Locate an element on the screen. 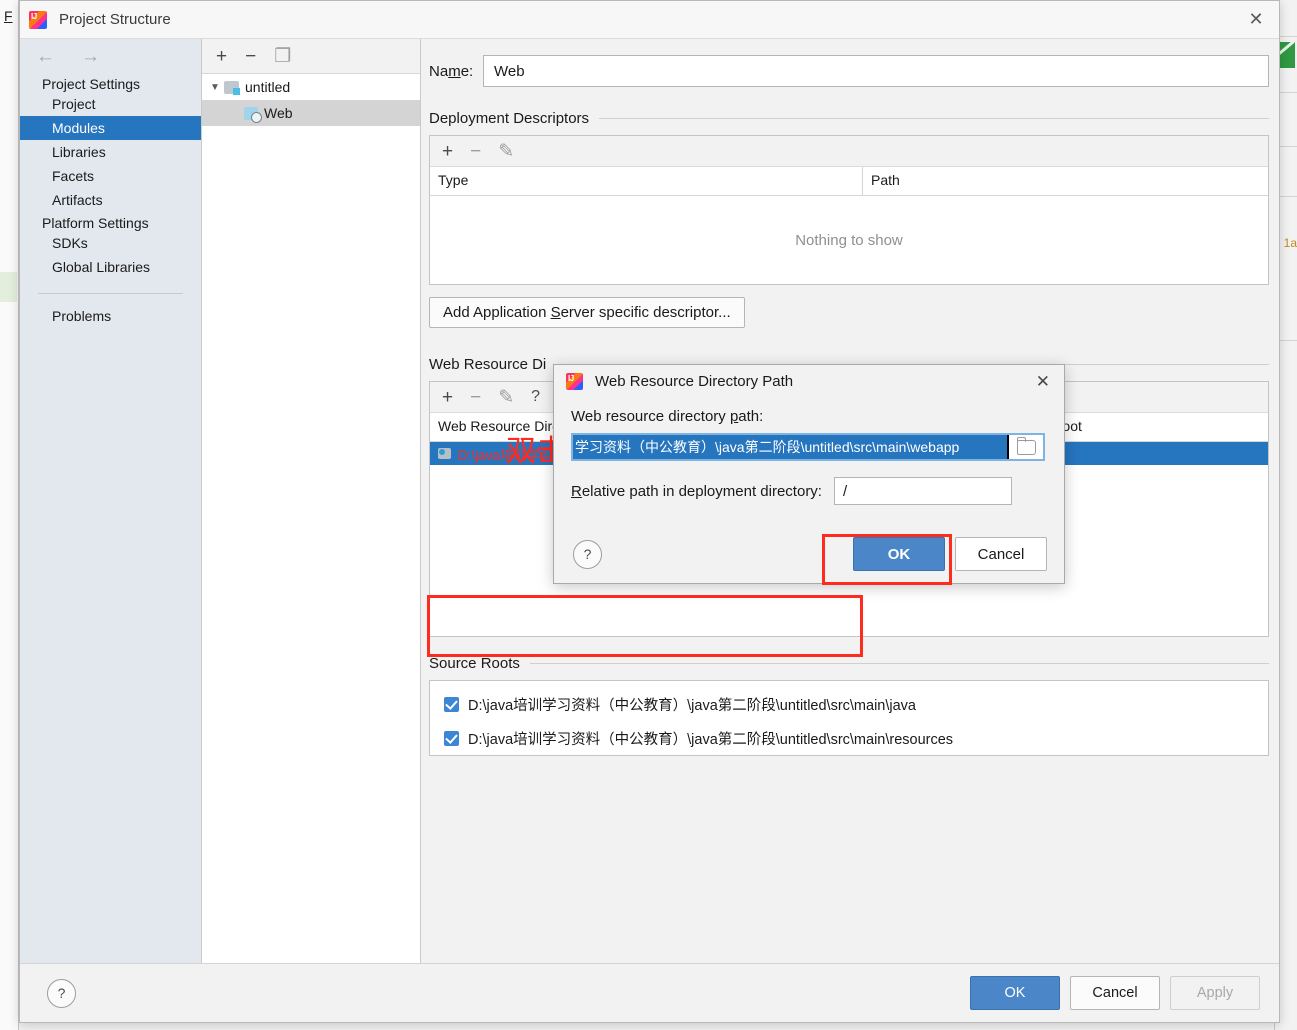 The image size is (1297, 1030). help-button: ? is located at coordinates (61, 993).